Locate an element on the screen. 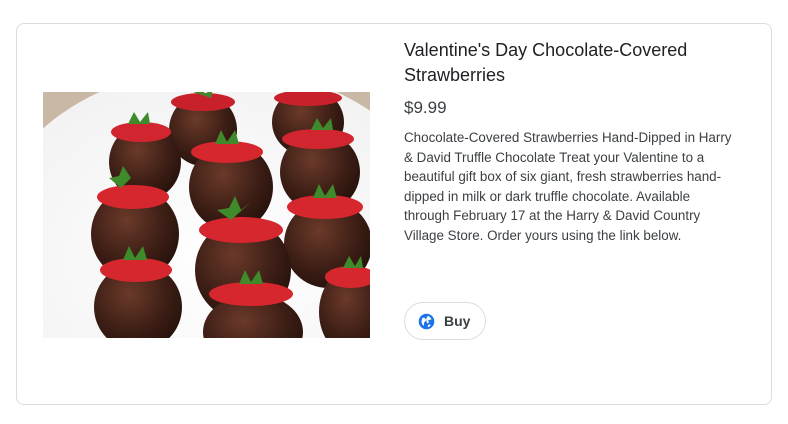 This screenshot has width=788, height=424. product-price: $9.99 is located at coordinates (425, 107).